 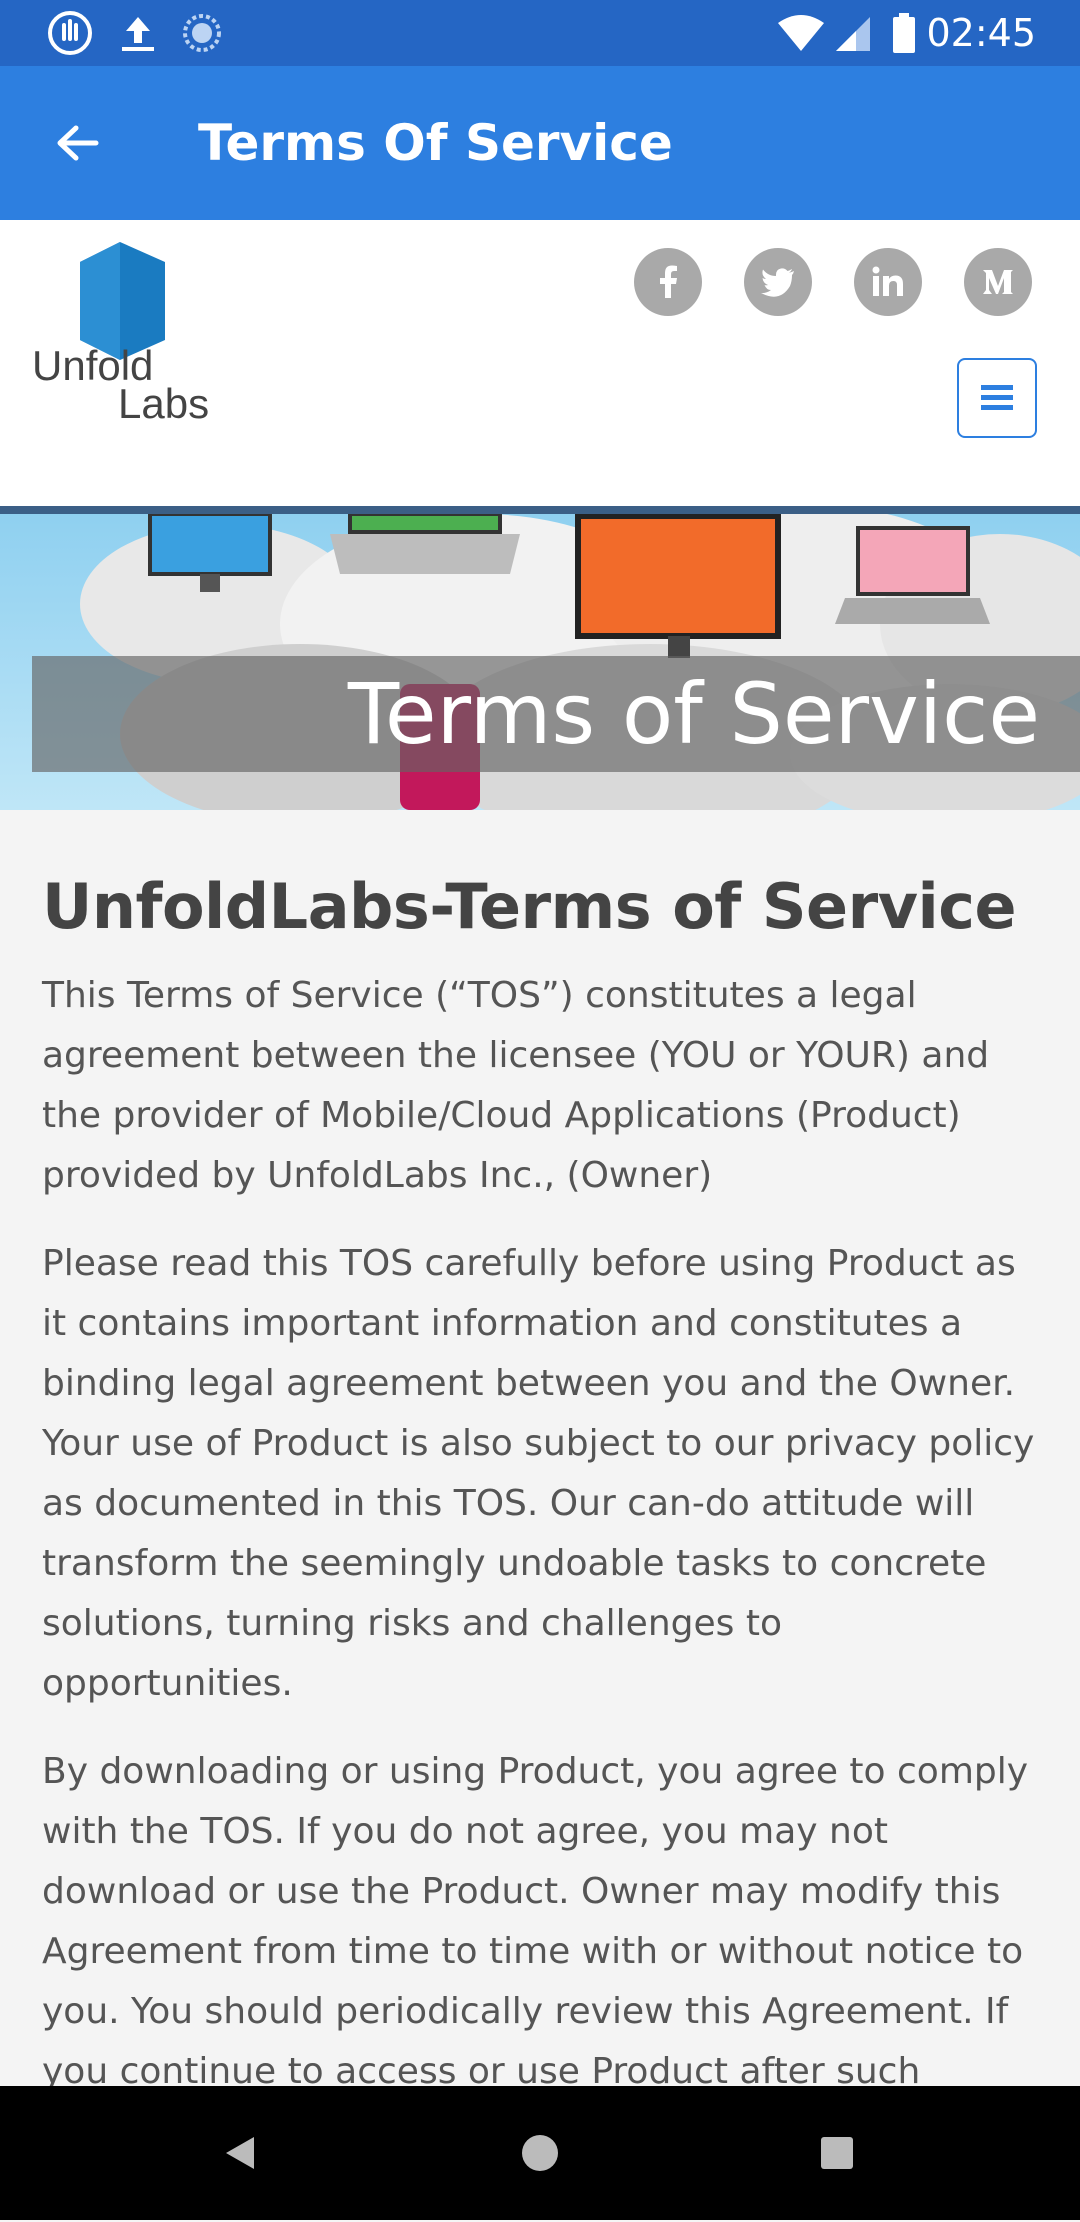 I want to click on nav-recents-button, so click(x=837, y=2153).